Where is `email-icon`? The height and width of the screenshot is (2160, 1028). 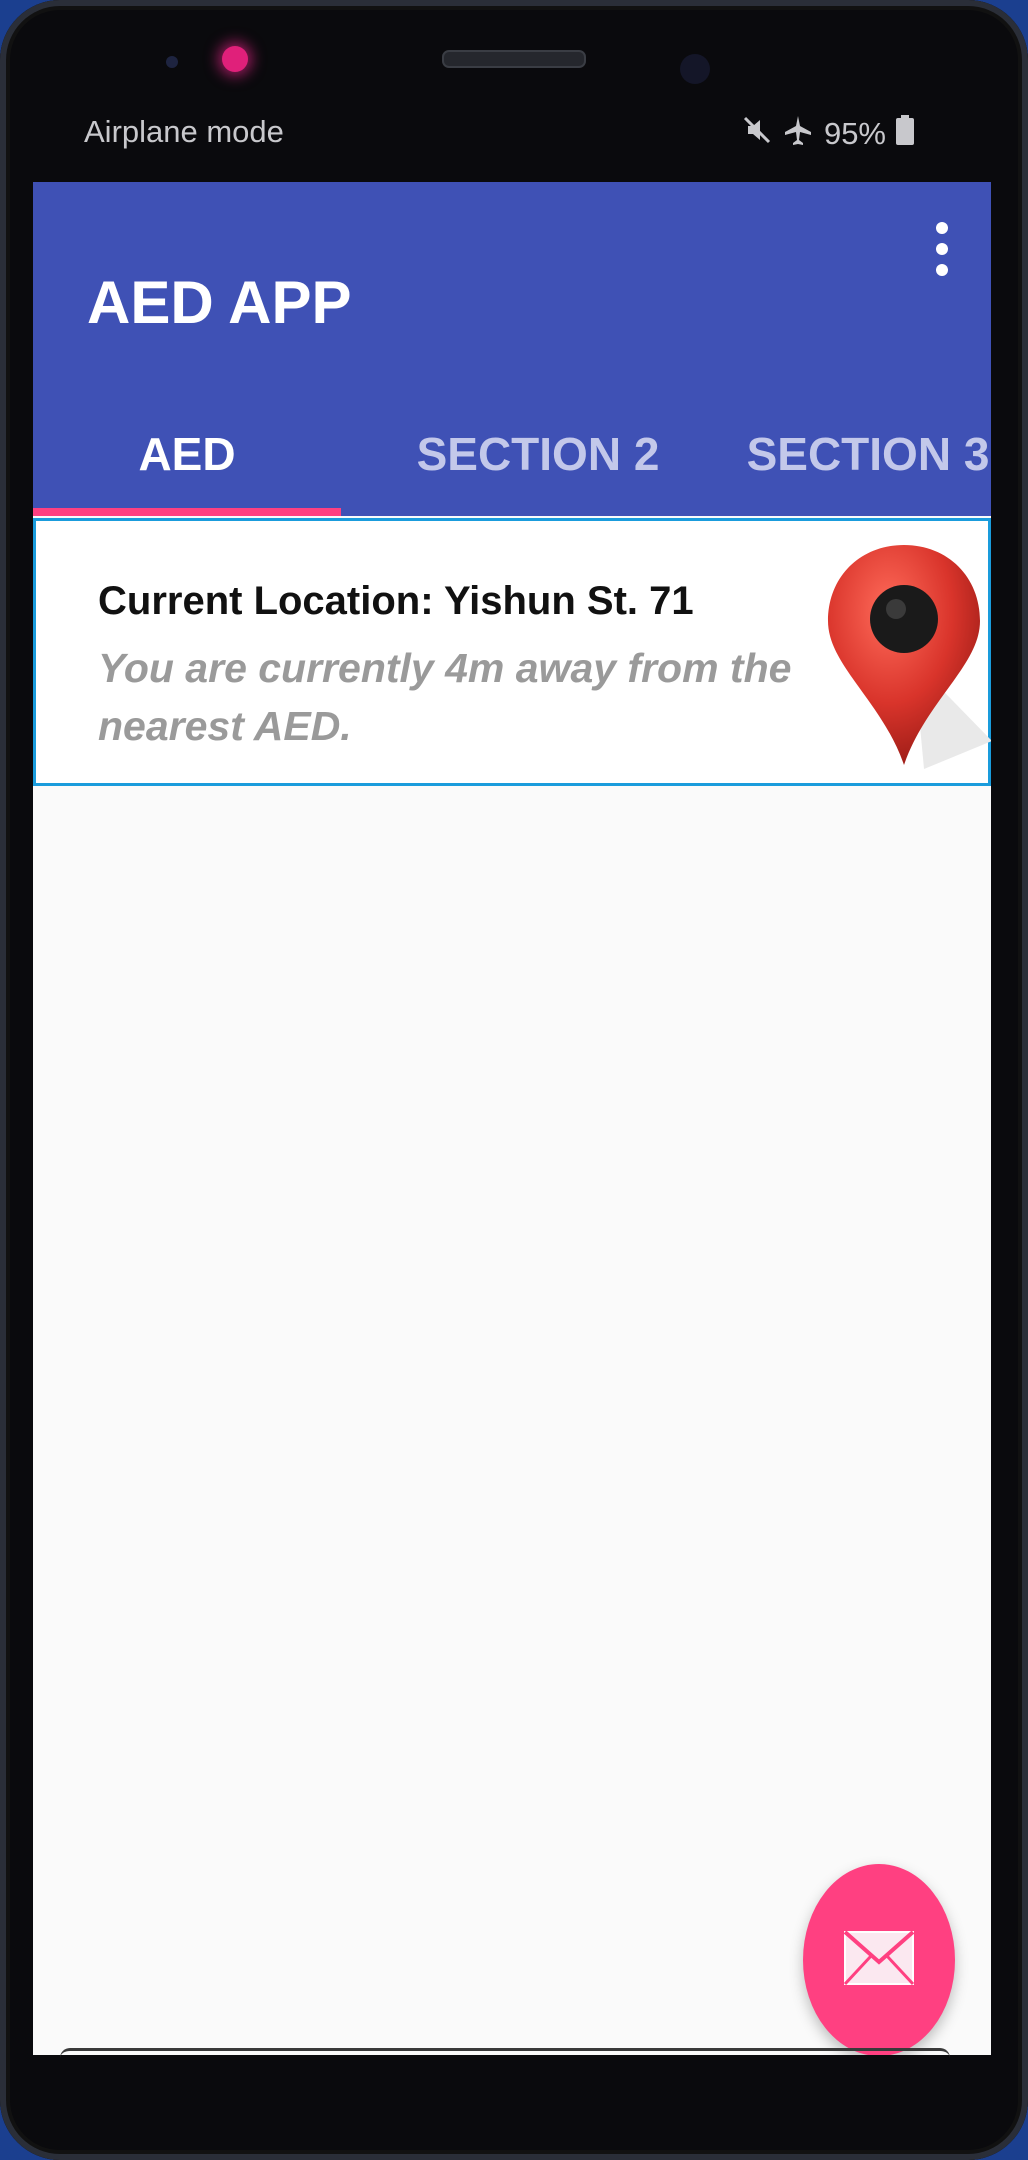 email-icon is located at coordinates (879, 1958).